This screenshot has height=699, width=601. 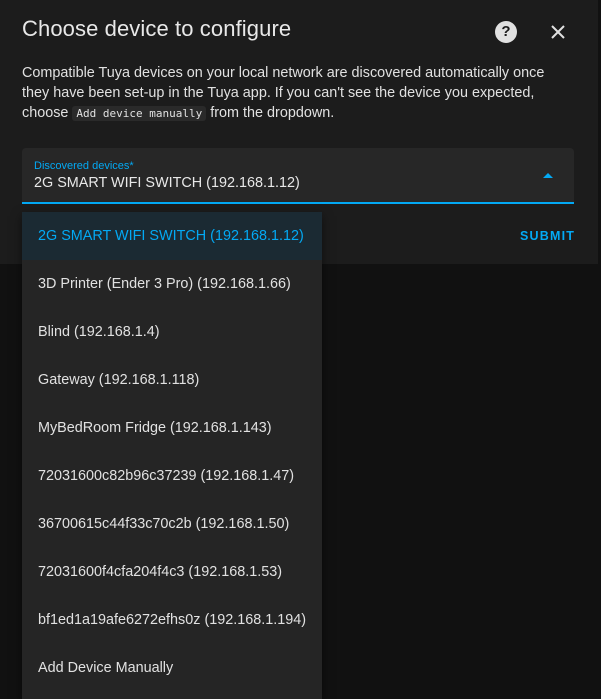 I want to click on menu-item: 3D Printer (Ender 3 Pro) (192.168.1.66), so click(x=172, y=284).